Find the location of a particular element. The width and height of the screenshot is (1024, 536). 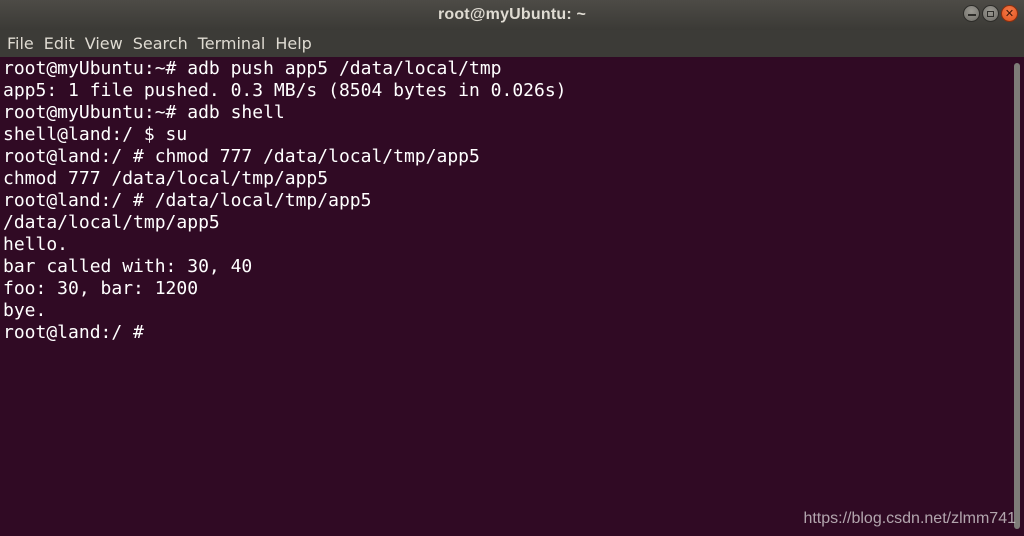

minimize-button is located at coordinates (971, 13).